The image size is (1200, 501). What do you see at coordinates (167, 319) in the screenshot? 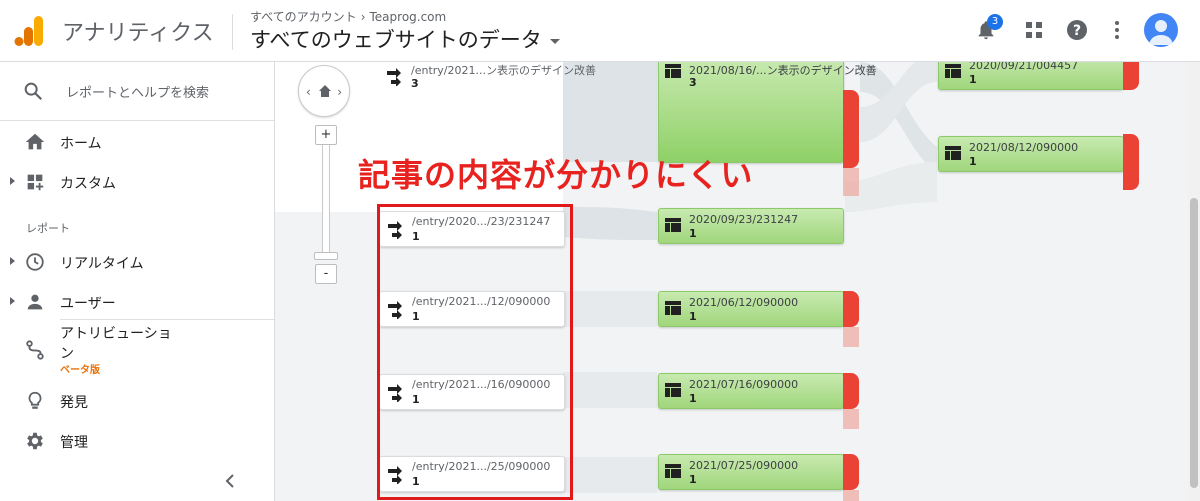
I see `sidebar-divider` at bounding box center [167, 319].